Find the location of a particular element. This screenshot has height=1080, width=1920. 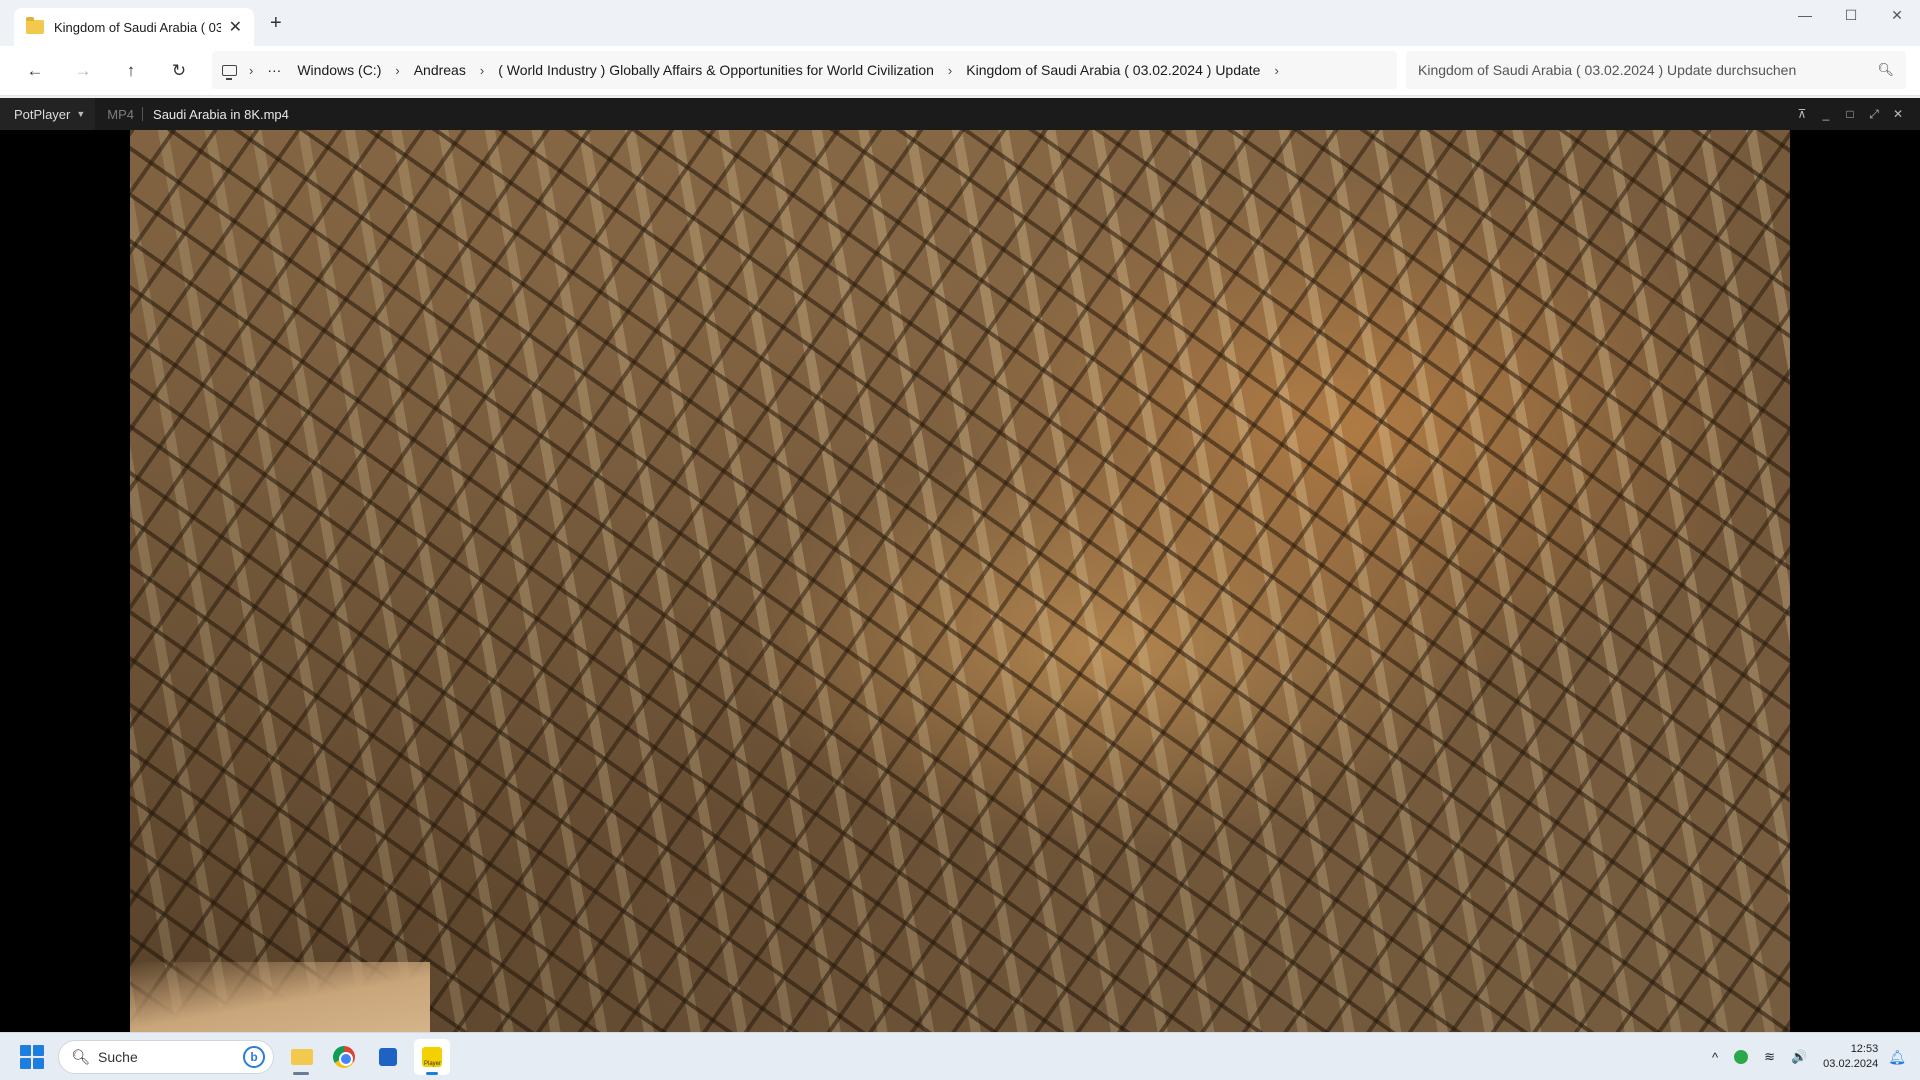

search-box: 🔍︎ is located at coordinates (1656, 70).